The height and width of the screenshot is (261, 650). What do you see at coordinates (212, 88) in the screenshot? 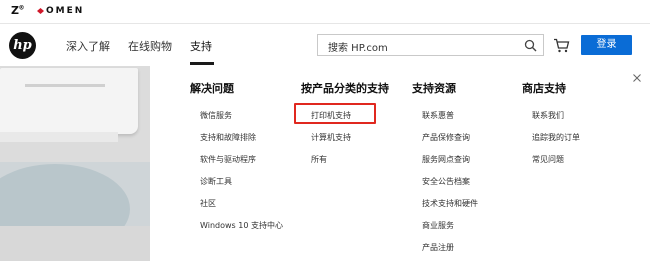
I see `column-title: 解决问题` at bounding box center [212, 88].